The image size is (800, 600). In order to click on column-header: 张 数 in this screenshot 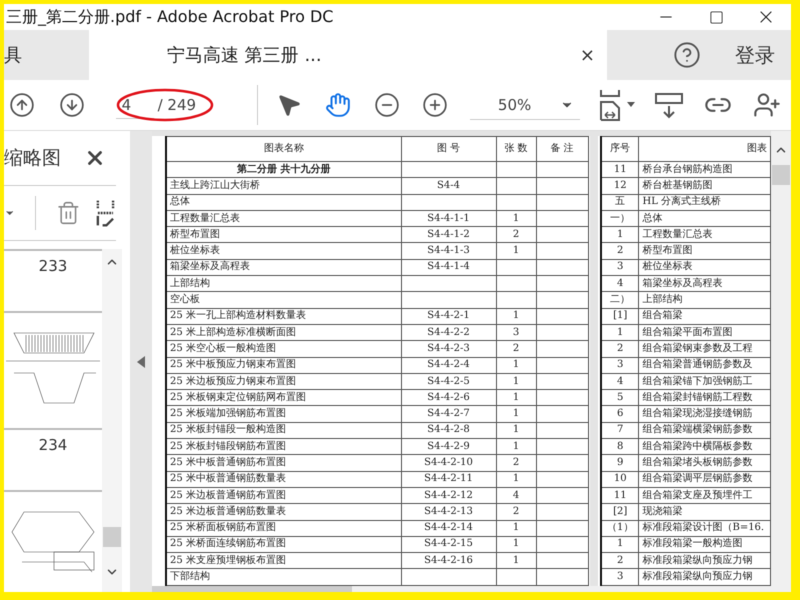, I will do `click(516, 149)`.